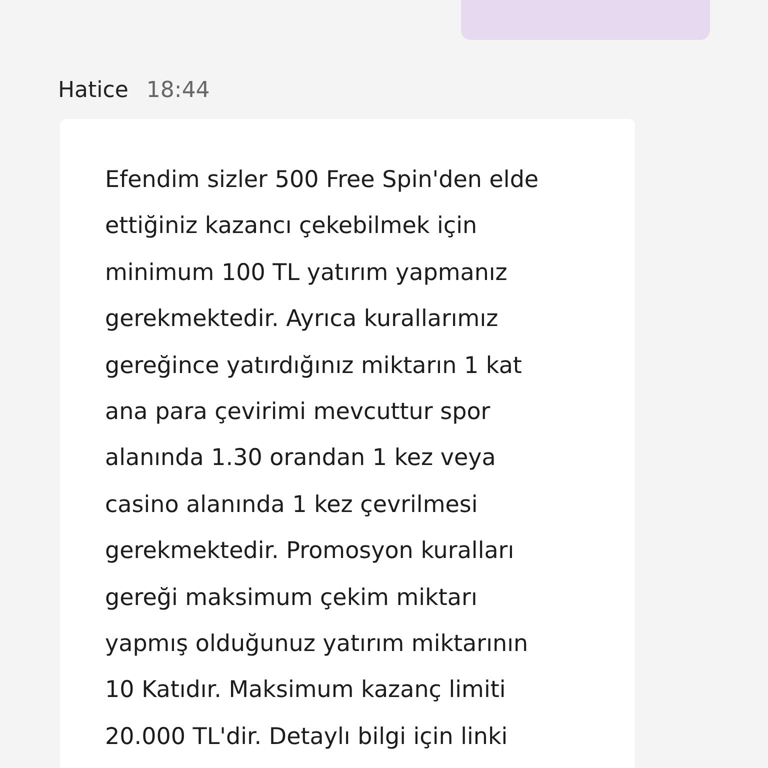  I want to click on sender-name: Hatice, so click(93, 90).